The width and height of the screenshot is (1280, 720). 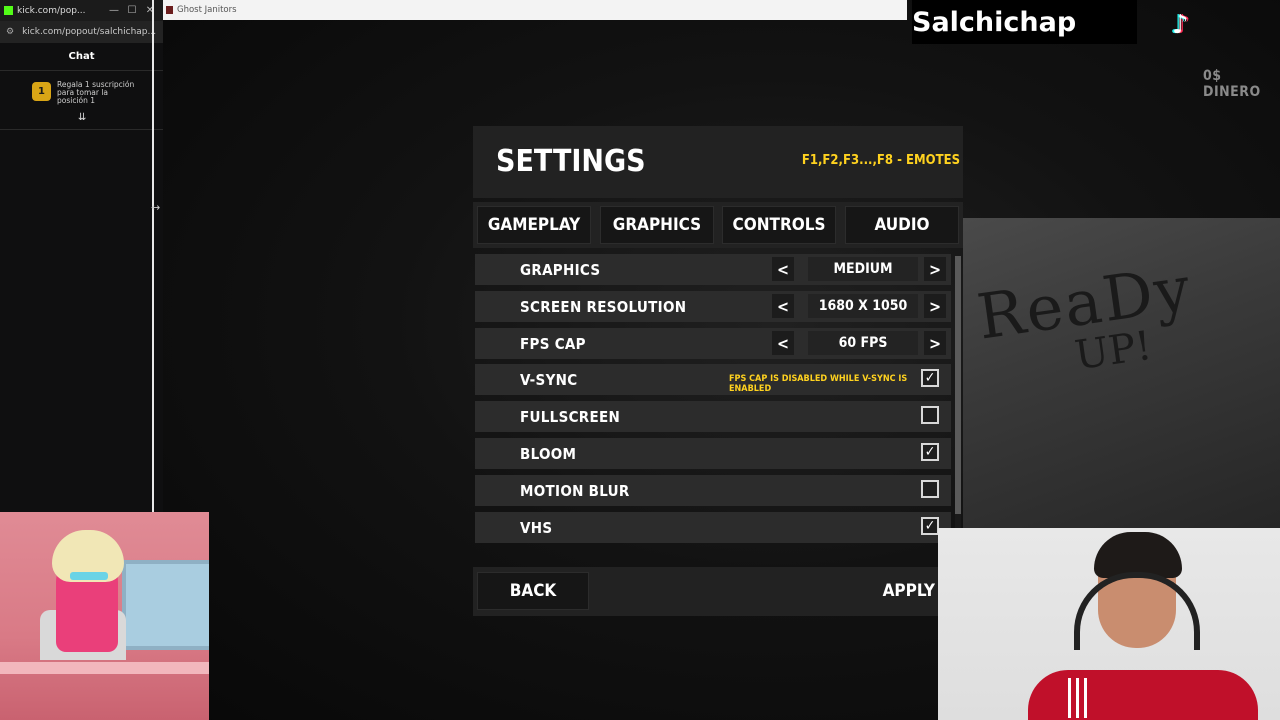 What do you see at coordinates (713, 416) in the screenshot?
I see `setting-row-fullscreen: FULLSCREEN` at bounding box center [713, 416].